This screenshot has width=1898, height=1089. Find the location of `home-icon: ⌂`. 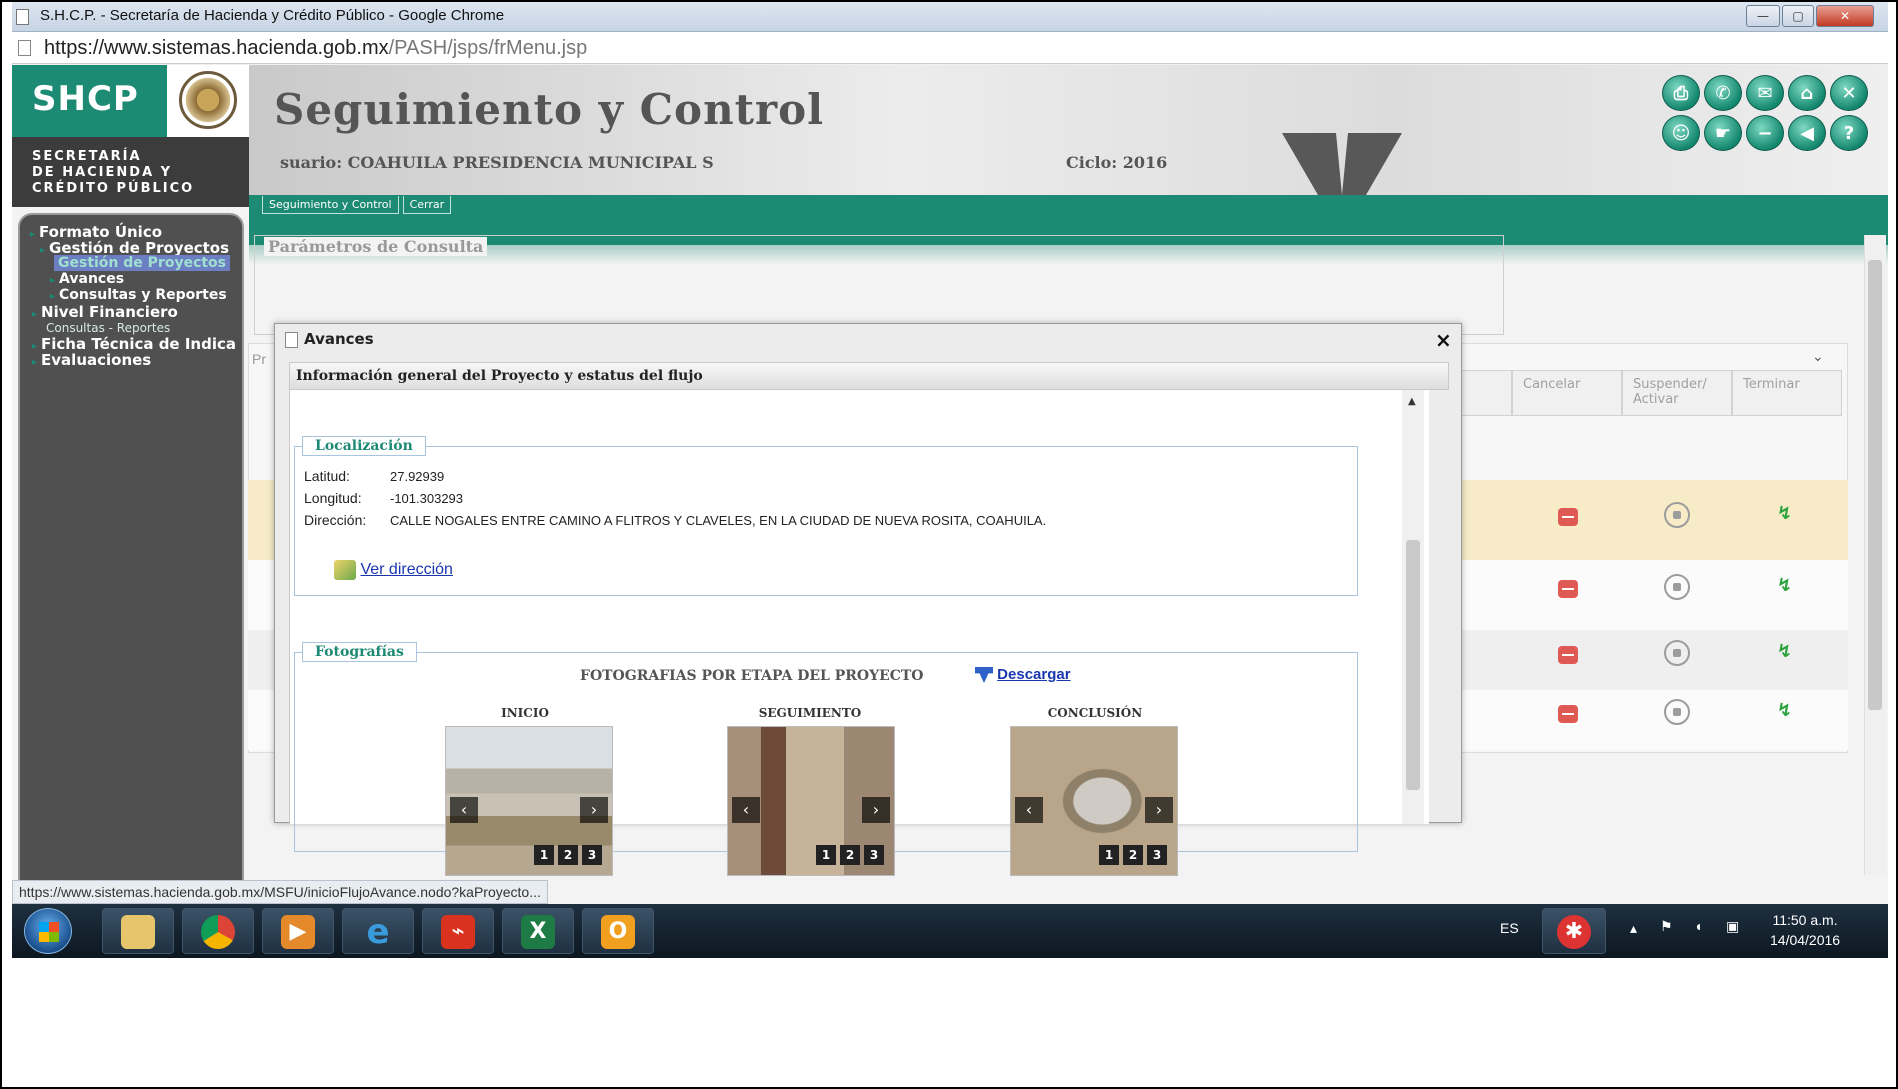

home-icon: ⌂ is located at coordinates (1807, 93).